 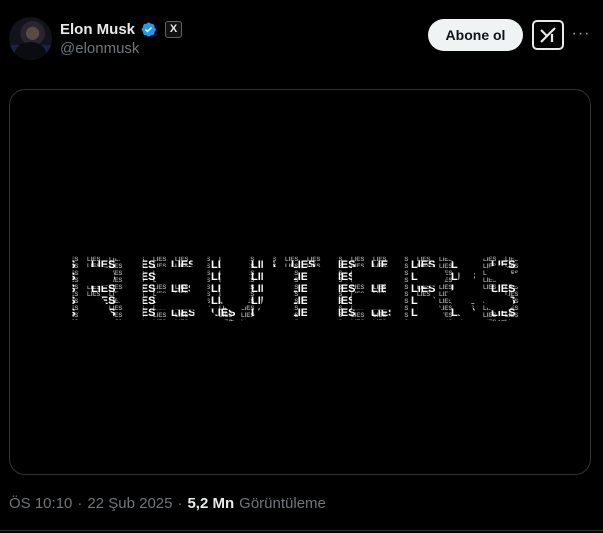 What do you see at coordinates (210, 503) in the screenshot?
I see `views-count: 5,2 Mn` at bounding box center [210, 503].